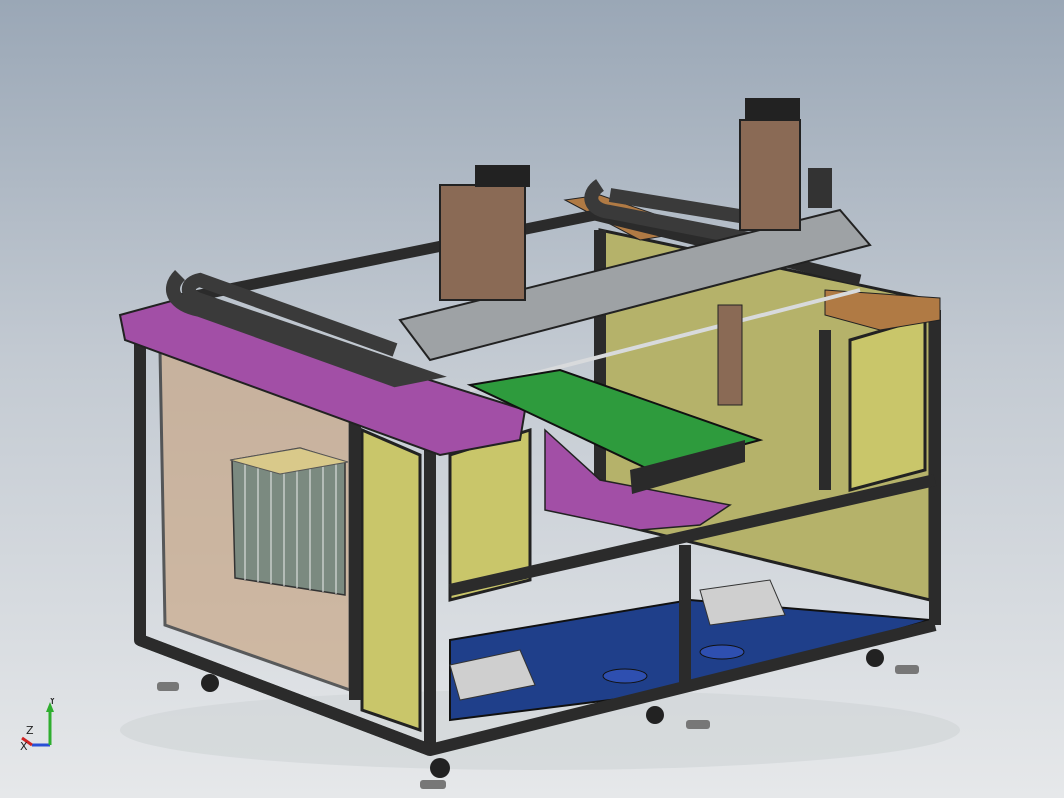 Image resolution: width=1064 pixels, height=798 pixels. I want to click on triad-y-label: Y, so click(52, 702).